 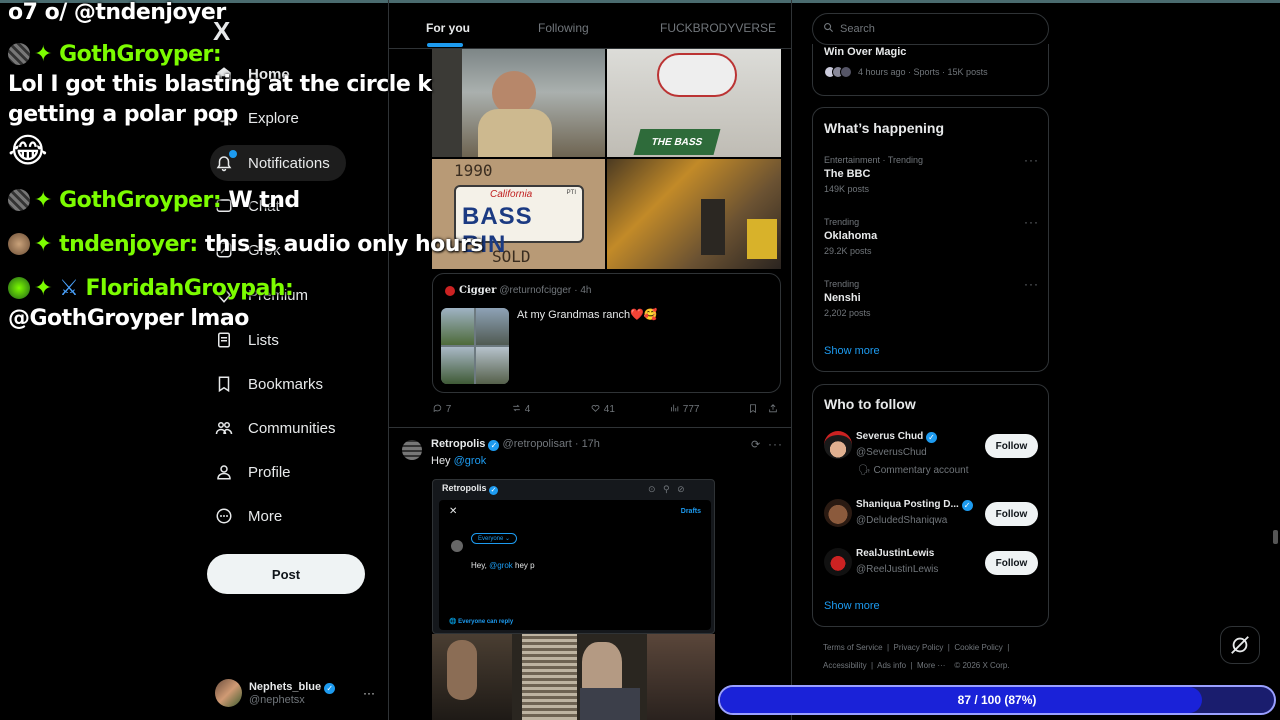 What do you see at coordinates (448, 28) in the screenshot?
I see `tab-for-you: For you` at bounding box center [448, 28].